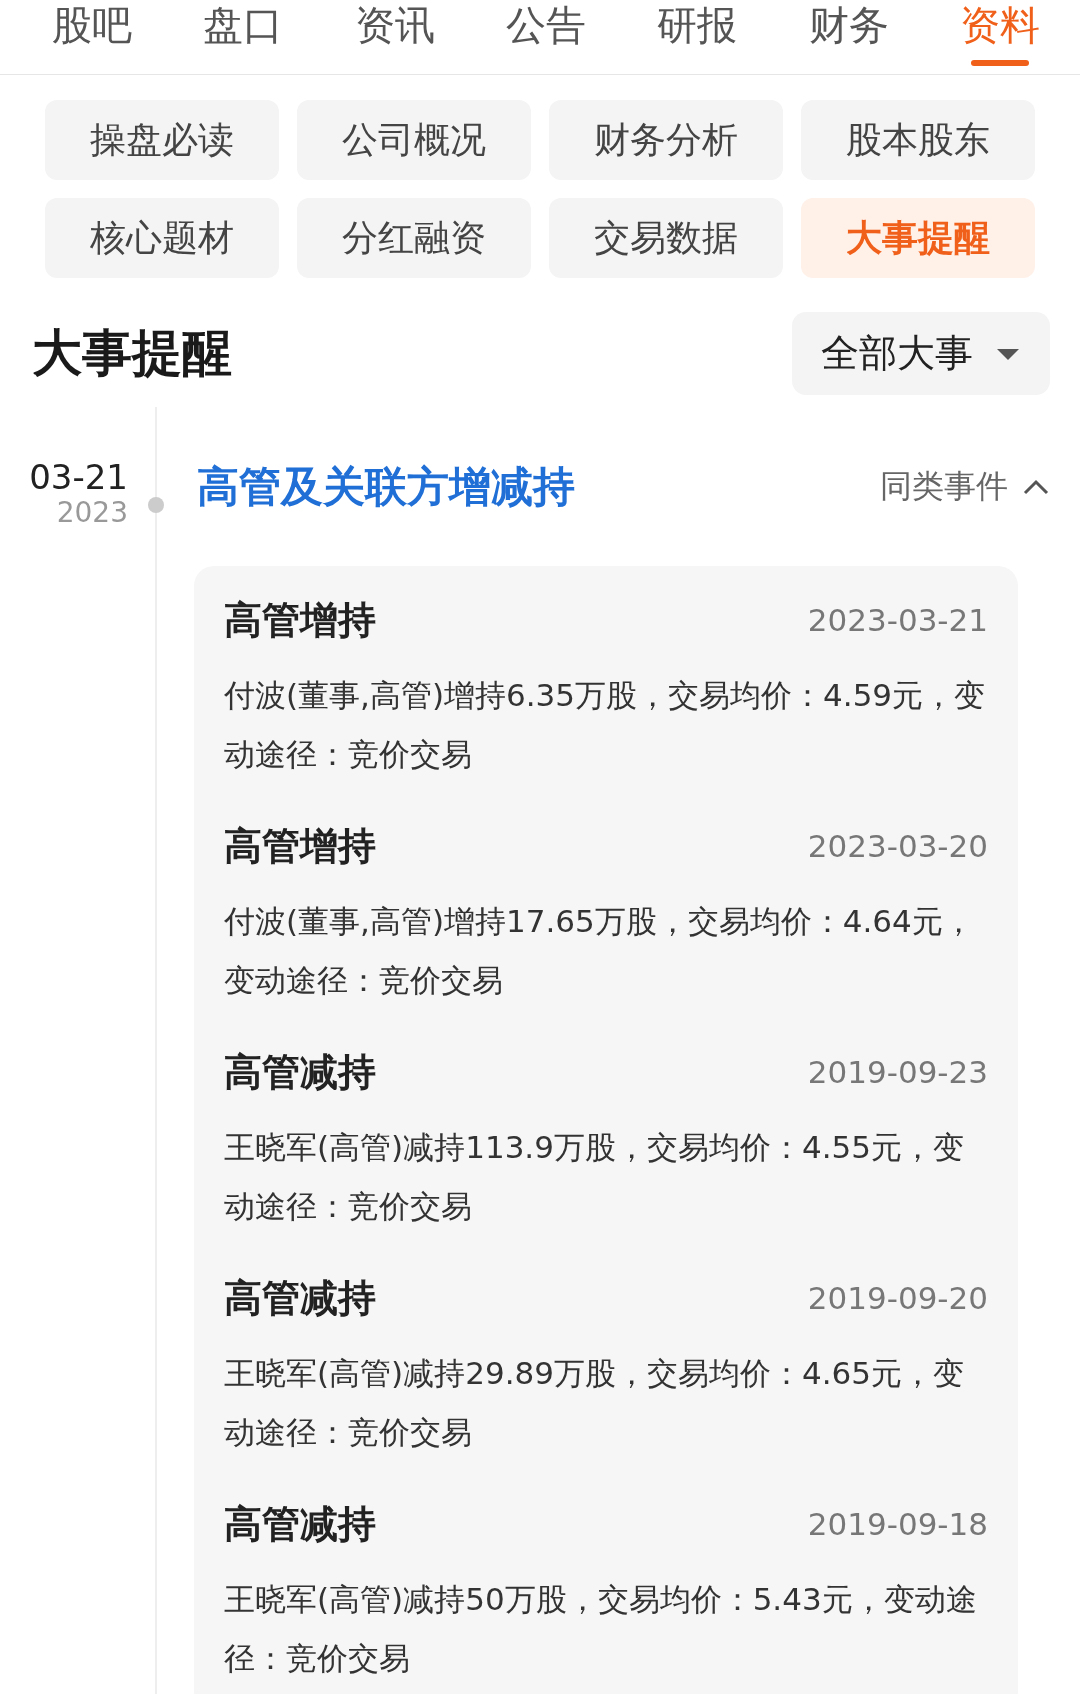 This screenshot has width=1080, height=1694. I want to click on event-date: 2023-03-21, so click(897, 620).